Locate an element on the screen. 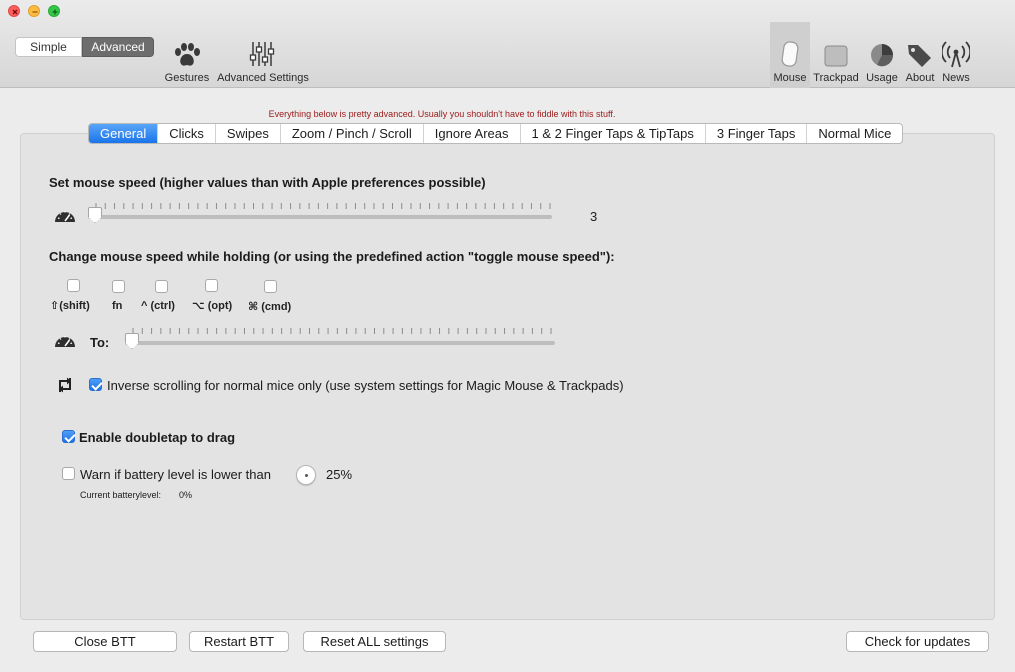  toolbar-gestures-label: Gestures is located at coordinates (187, 78).